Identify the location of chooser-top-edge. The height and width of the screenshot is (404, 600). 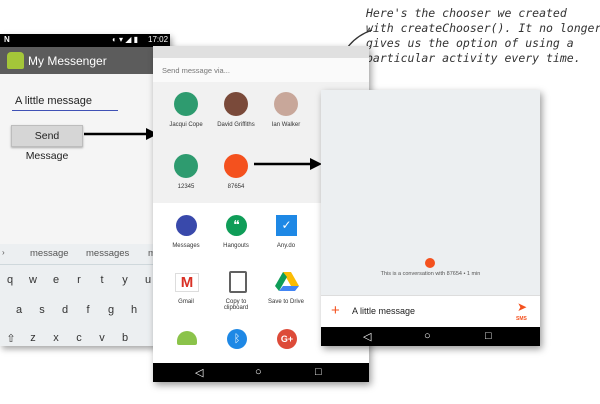
(261, 52).